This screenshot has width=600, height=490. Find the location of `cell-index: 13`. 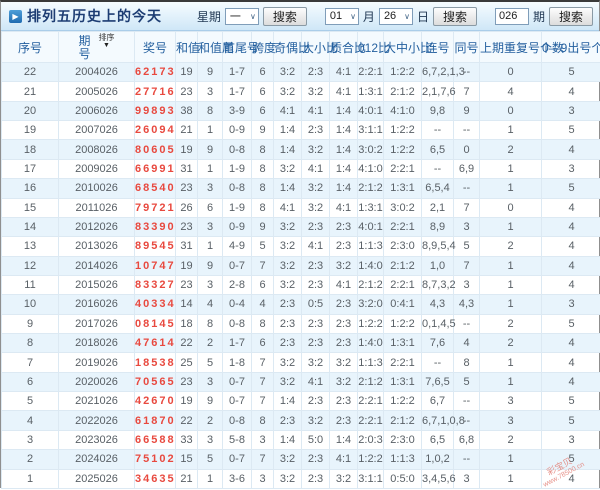

cell-index: 13 is located at coordinates (30, 246).